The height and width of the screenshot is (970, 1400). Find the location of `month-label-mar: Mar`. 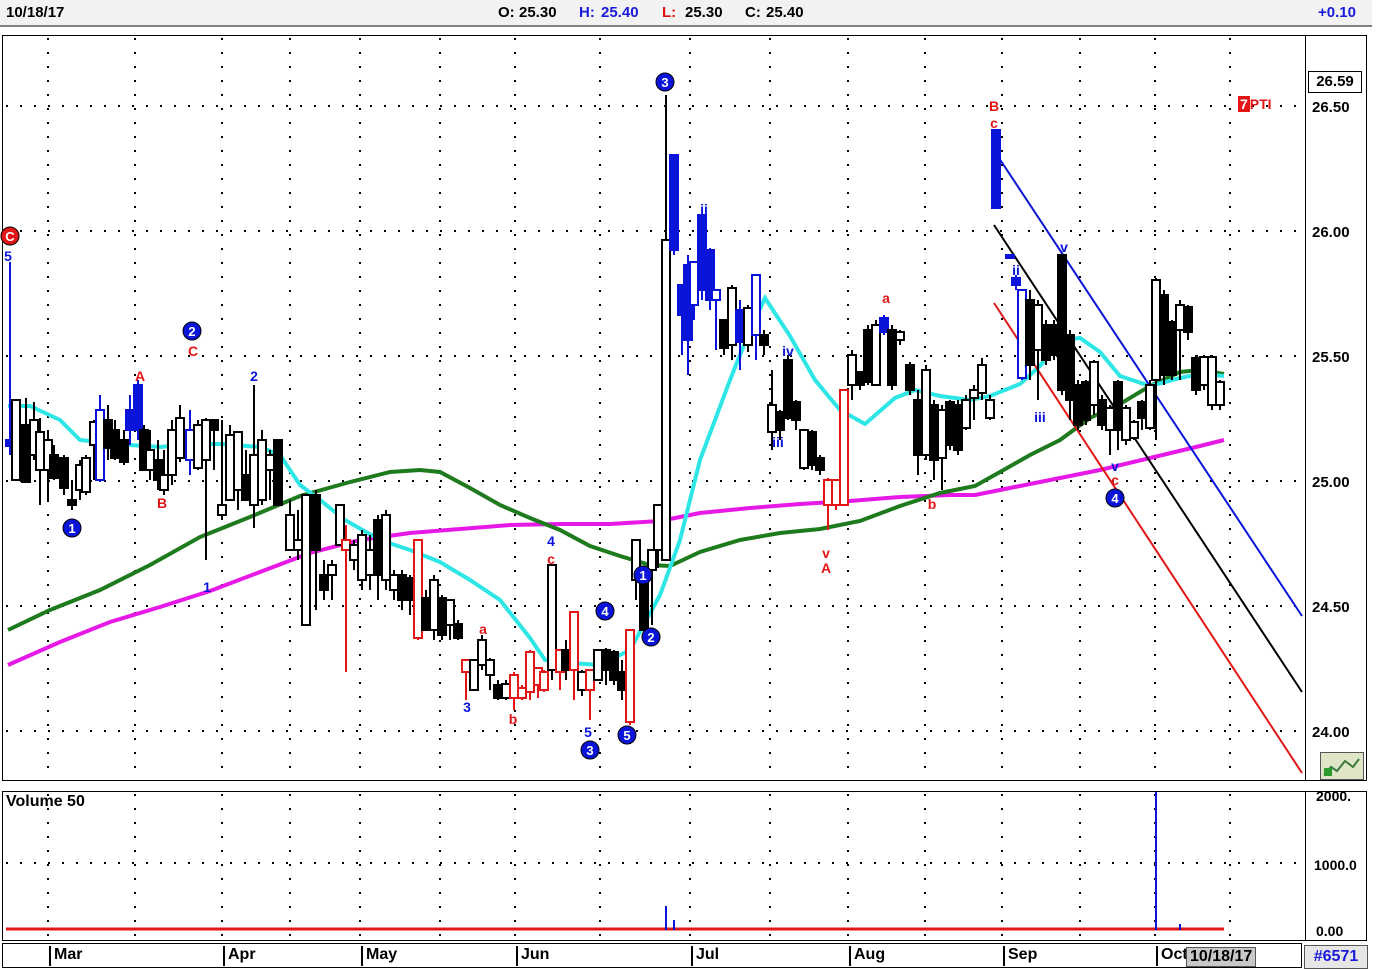

month-label-mar: Mar is located at coordinates (65, 956).